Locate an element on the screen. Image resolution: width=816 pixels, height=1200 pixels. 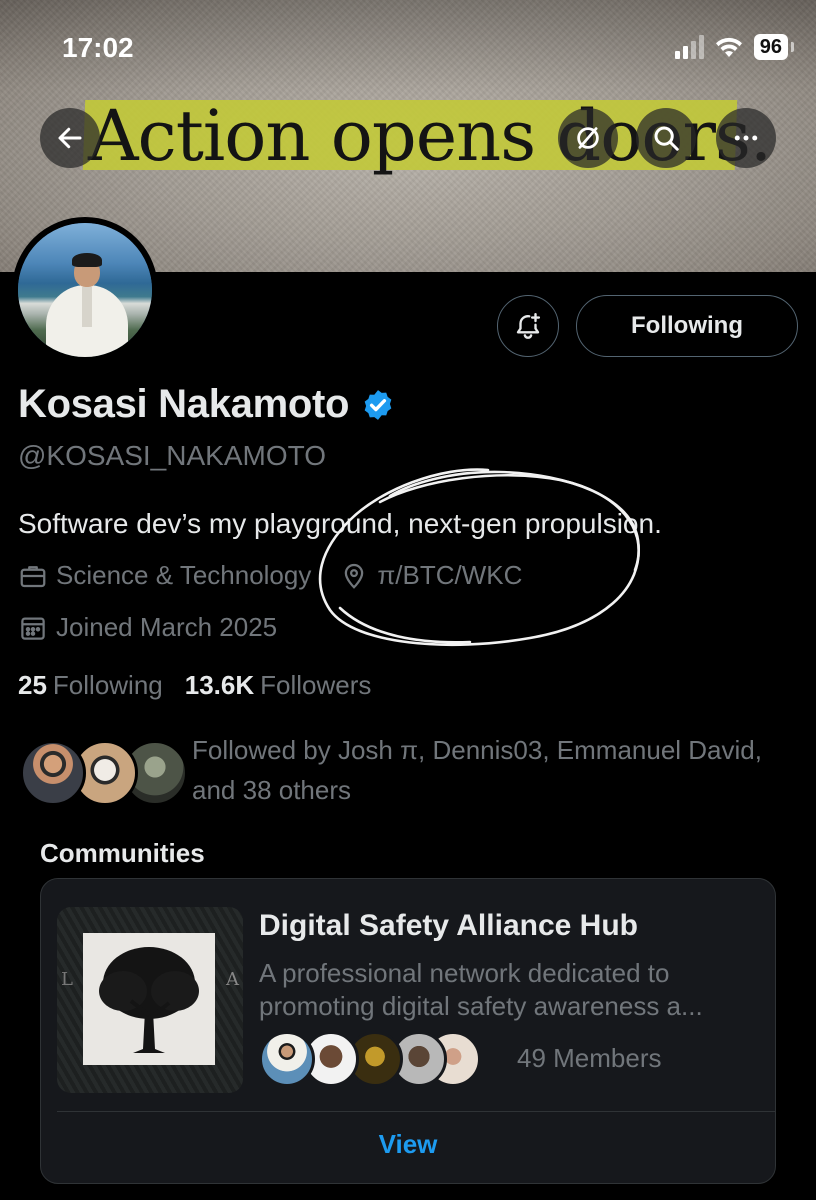
profile-category: Science & Technology is located at coordinates (184, 575).